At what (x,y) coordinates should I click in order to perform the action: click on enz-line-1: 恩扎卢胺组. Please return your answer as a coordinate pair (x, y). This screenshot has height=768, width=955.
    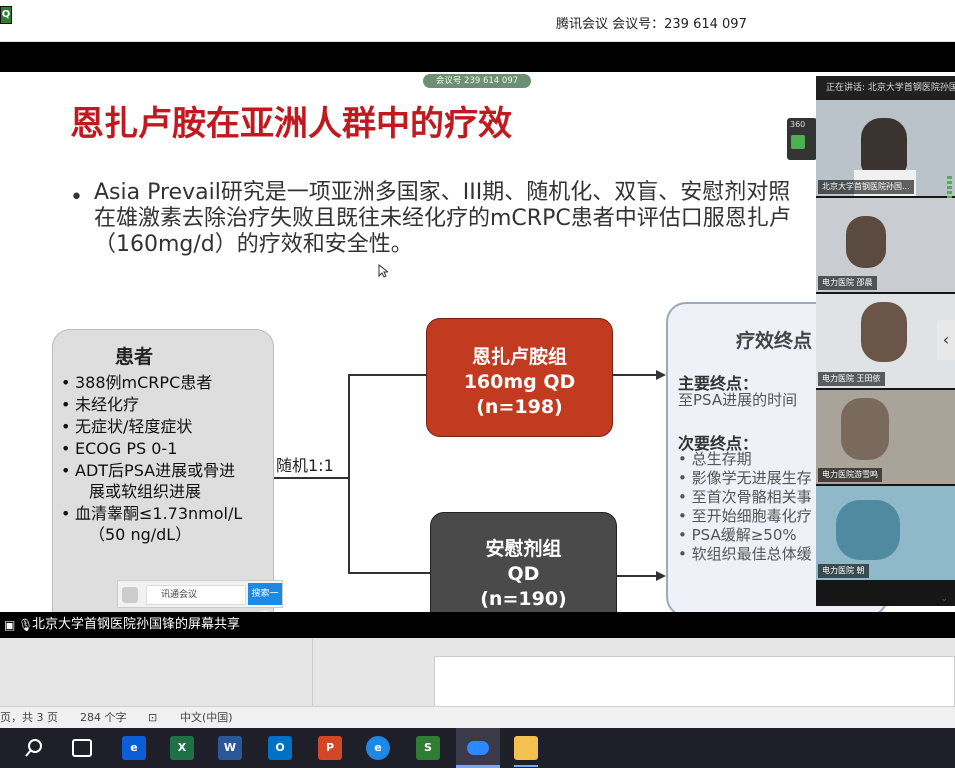
    Looking at the image, I should click on (519, 357).